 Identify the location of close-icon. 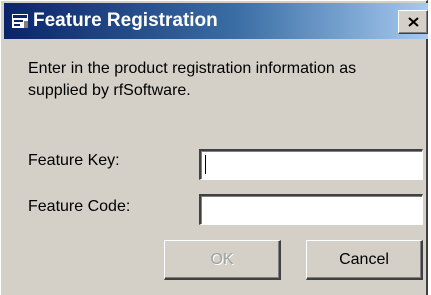
(413, 22).